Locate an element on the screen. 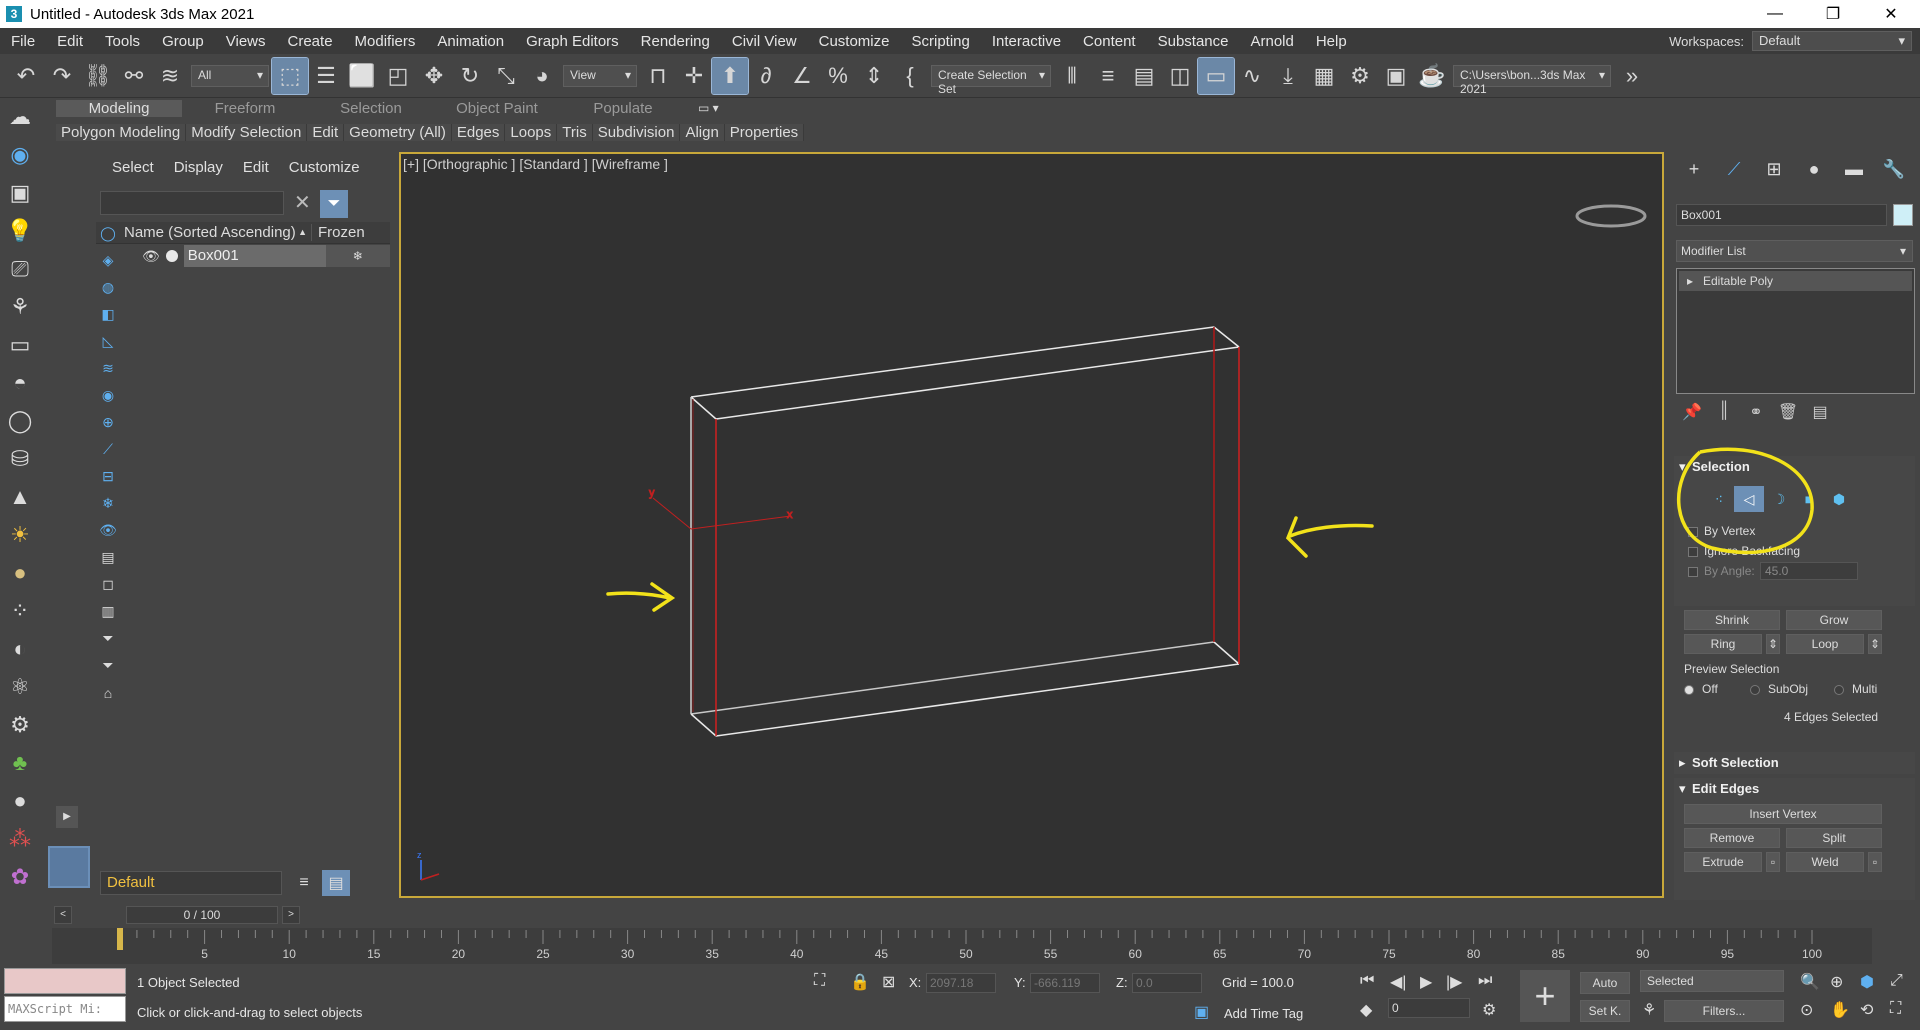 This screenshot has height=1030, width=1920. helper-icon: ⚘ is located at coordinates (20, 307).